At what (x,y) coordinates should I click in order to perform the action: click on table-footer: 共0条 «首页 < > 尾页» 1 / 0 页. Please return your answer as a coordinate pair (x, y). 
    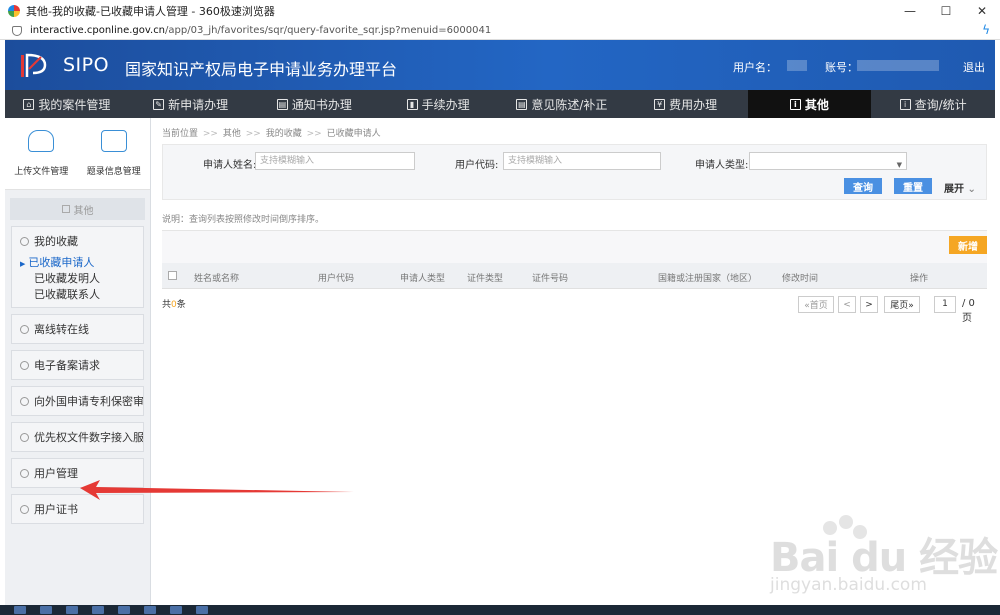
    Looking at the image, I should click on (574, 309).